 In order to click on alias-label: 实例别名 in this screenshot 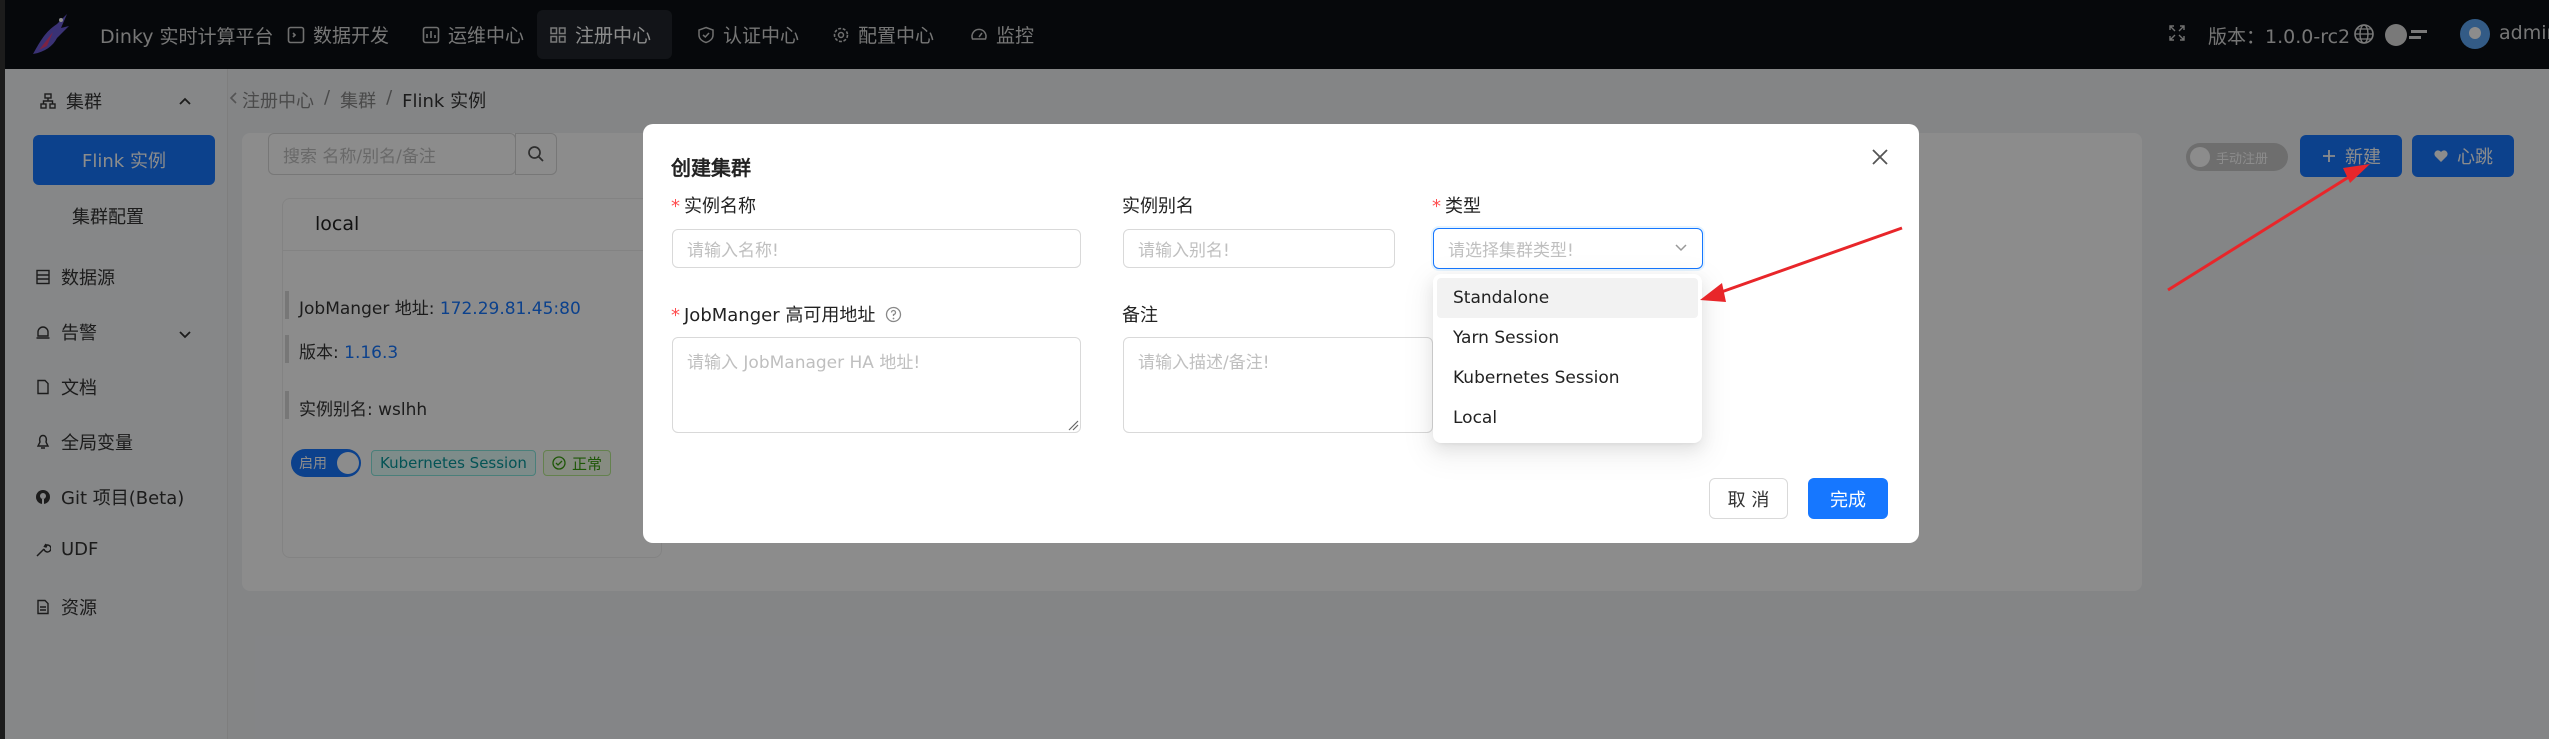, I will do `click(1158, 206)`.